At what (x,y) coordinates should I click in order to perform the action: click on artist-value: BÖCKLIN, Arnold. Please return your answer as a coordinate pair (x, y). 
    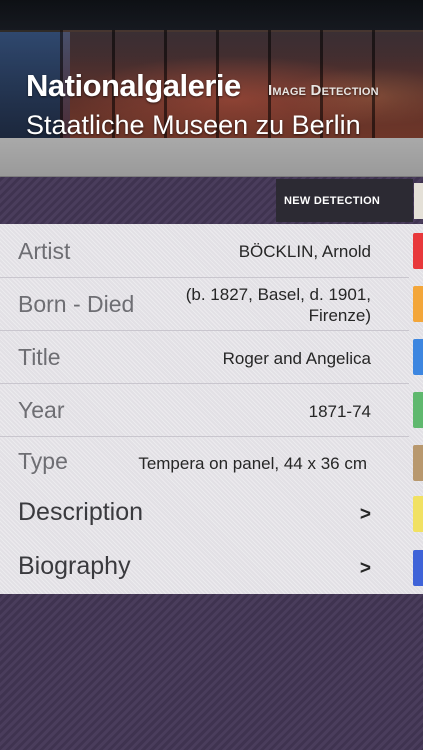
    Looking at the image, I should click on (304, 251).